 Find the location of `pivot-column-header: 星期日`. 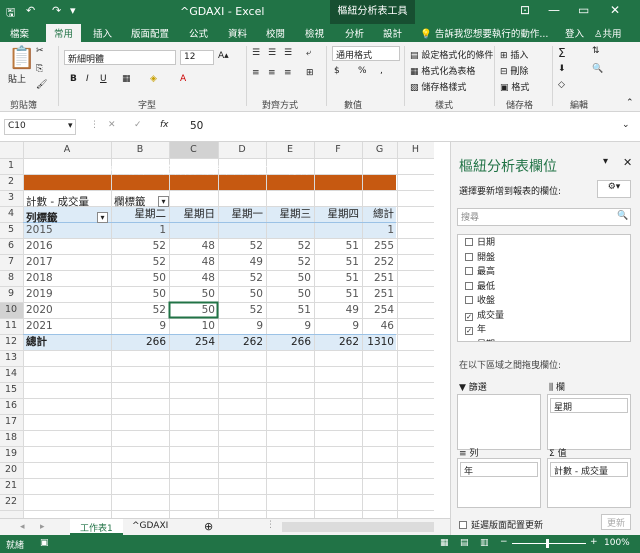

pivot-column-header: 星期日 is located at coordinates (192, 214).